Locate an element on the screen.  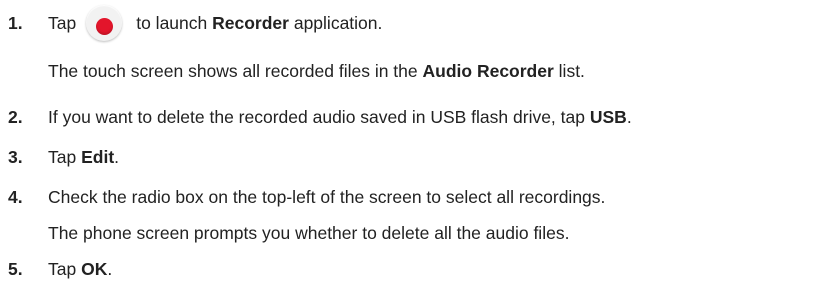
usb-label: USB is located at coordinates (608, 117).